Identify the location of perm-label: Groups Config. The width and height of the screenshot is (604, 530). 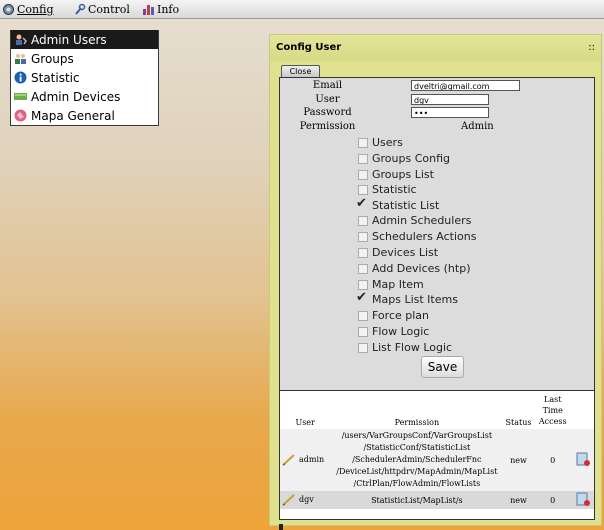
(411, 158).